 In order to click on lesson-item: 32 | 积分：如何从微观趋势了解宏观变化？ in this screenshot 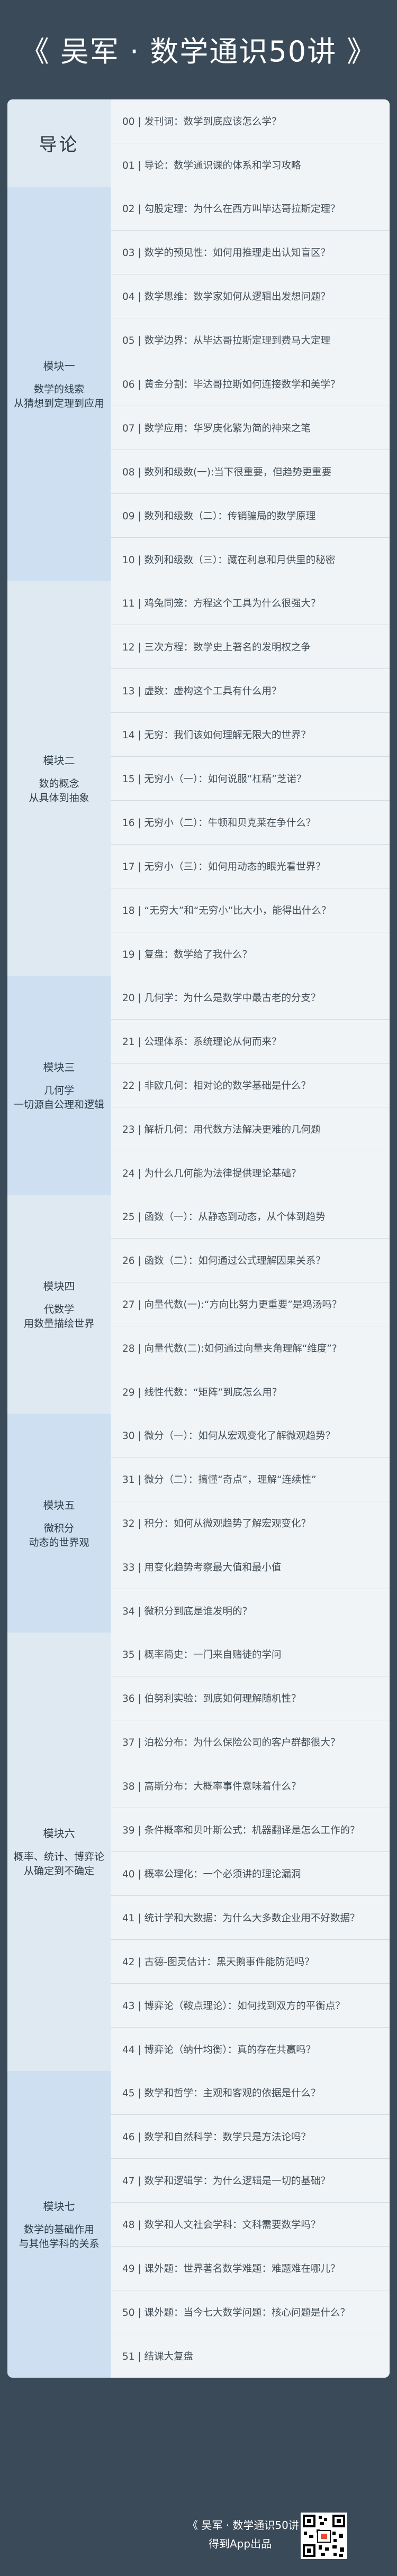, I will do `click(251, 1523)`.